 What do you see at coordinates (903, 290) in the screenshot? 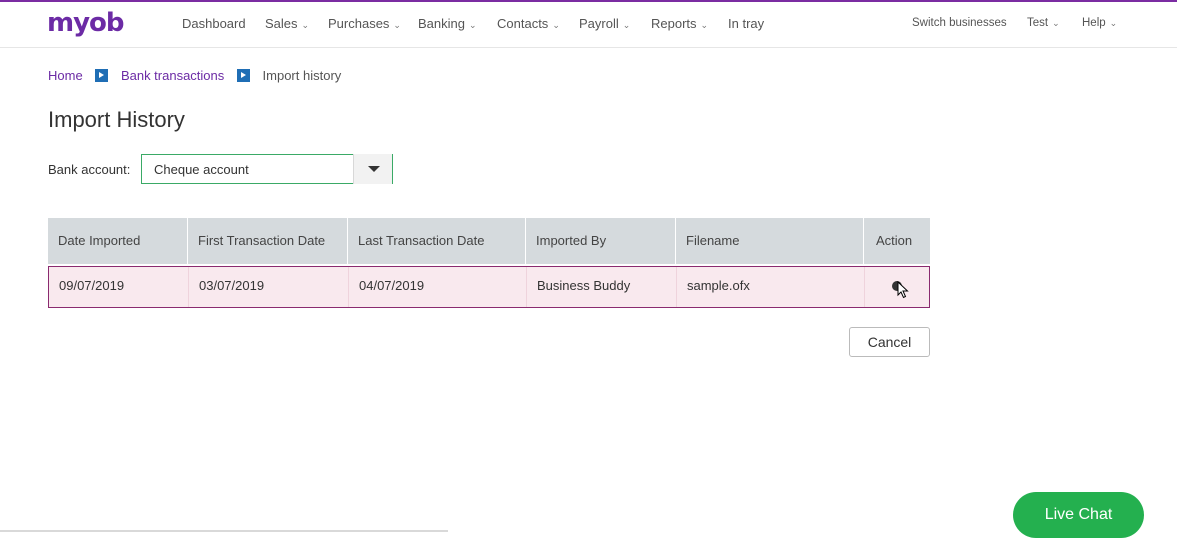
I see `mouse-cursor-icon` at bounding box center [903, 290].